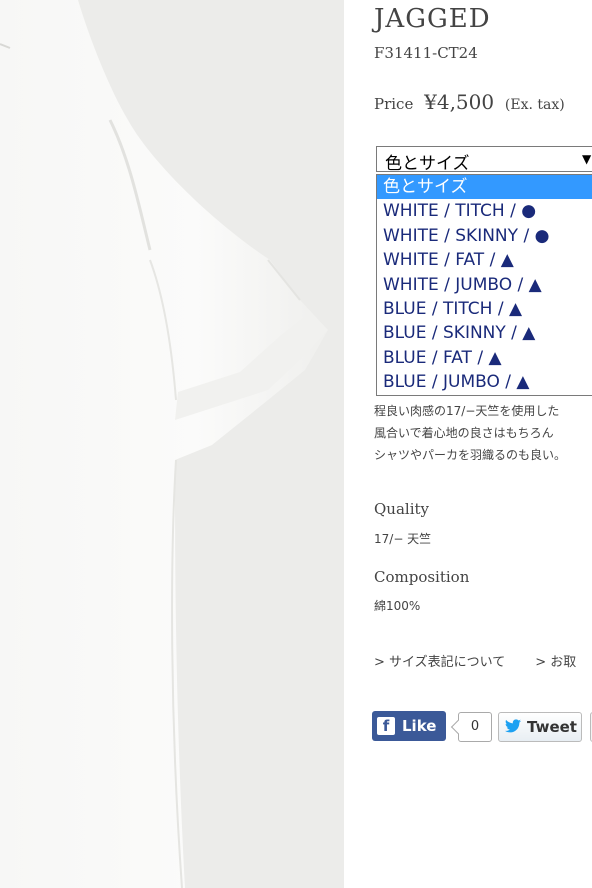 The height and width of the screenshot is (888, 592). I want to click on composition-label: Composition, so click(422, 577).